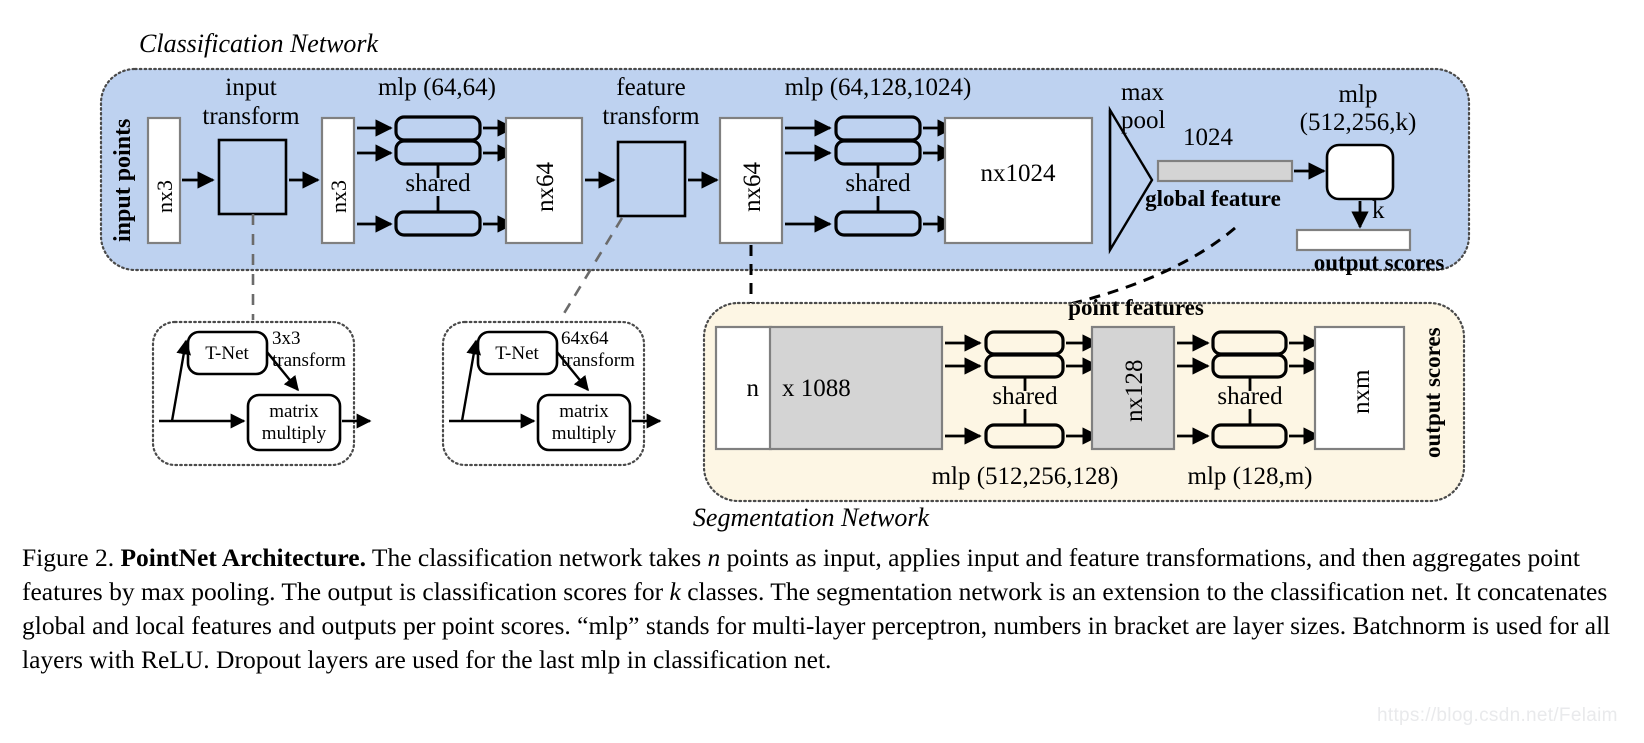 The width and height of the screenshot is (1644, 743). I want to click on global-feature-bar, so click(1225, 171).